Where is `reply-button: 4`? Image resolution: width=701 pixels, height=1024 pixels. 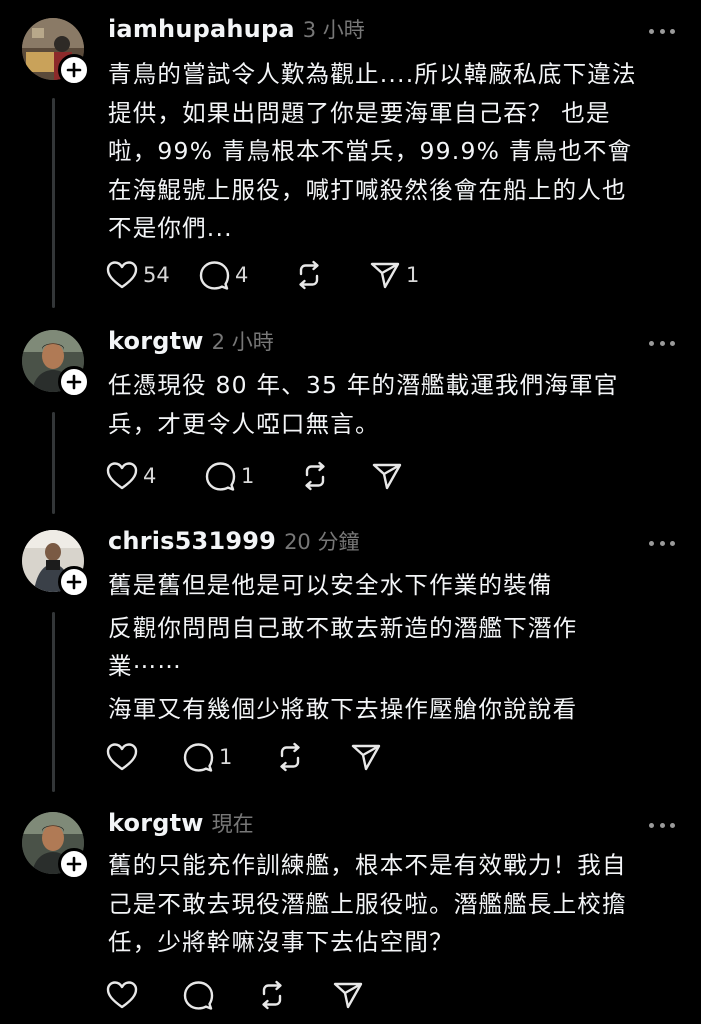 reply-button: 4 is located at coordinates (245, 275).